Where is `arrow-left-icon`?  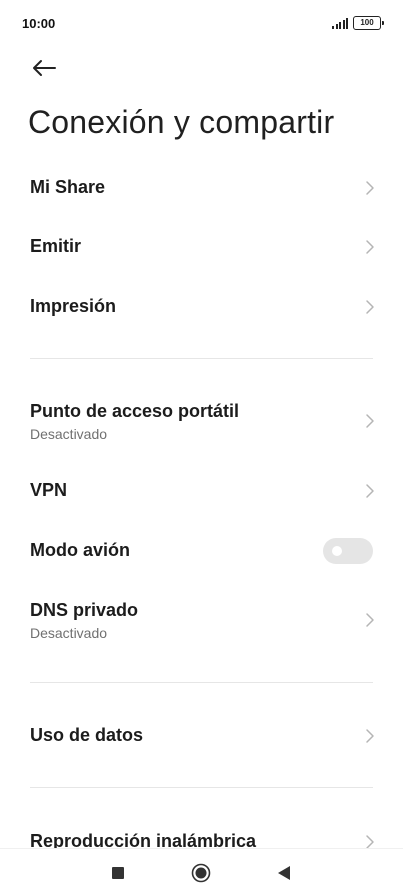 arrow-left-icon is located at coordinates (44, 68).